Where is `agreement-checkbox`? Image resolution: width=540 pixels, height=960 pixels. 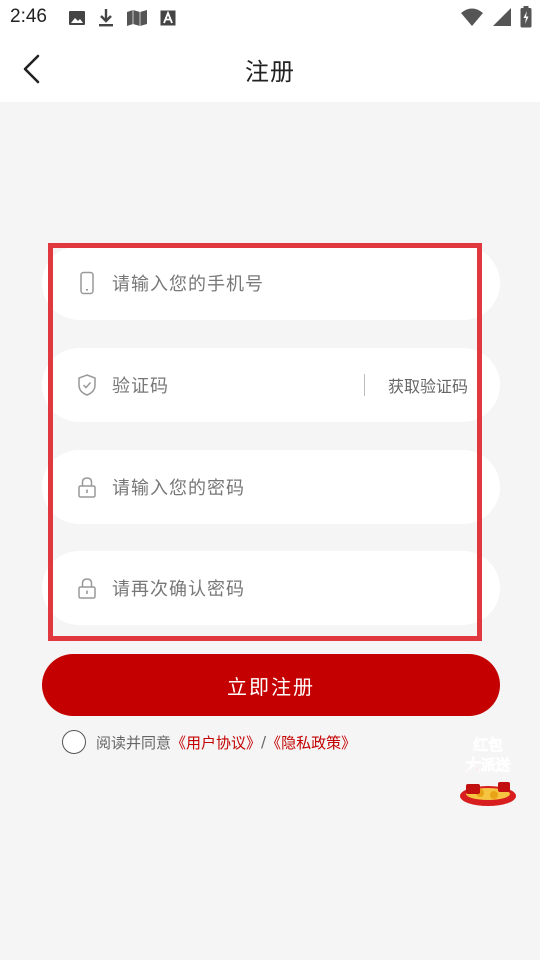 agreement-checkbox is located at coordinates (74, 742).